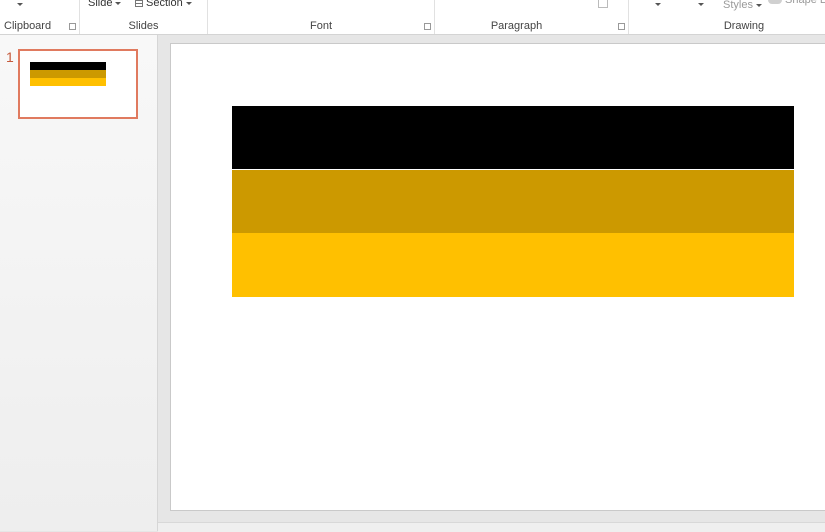 This screenshot has height=532, width=825. What do you see at coordinates (10, 57) in the screenshot?
I see `slide-number: 1` at bounding box center [10, 57].